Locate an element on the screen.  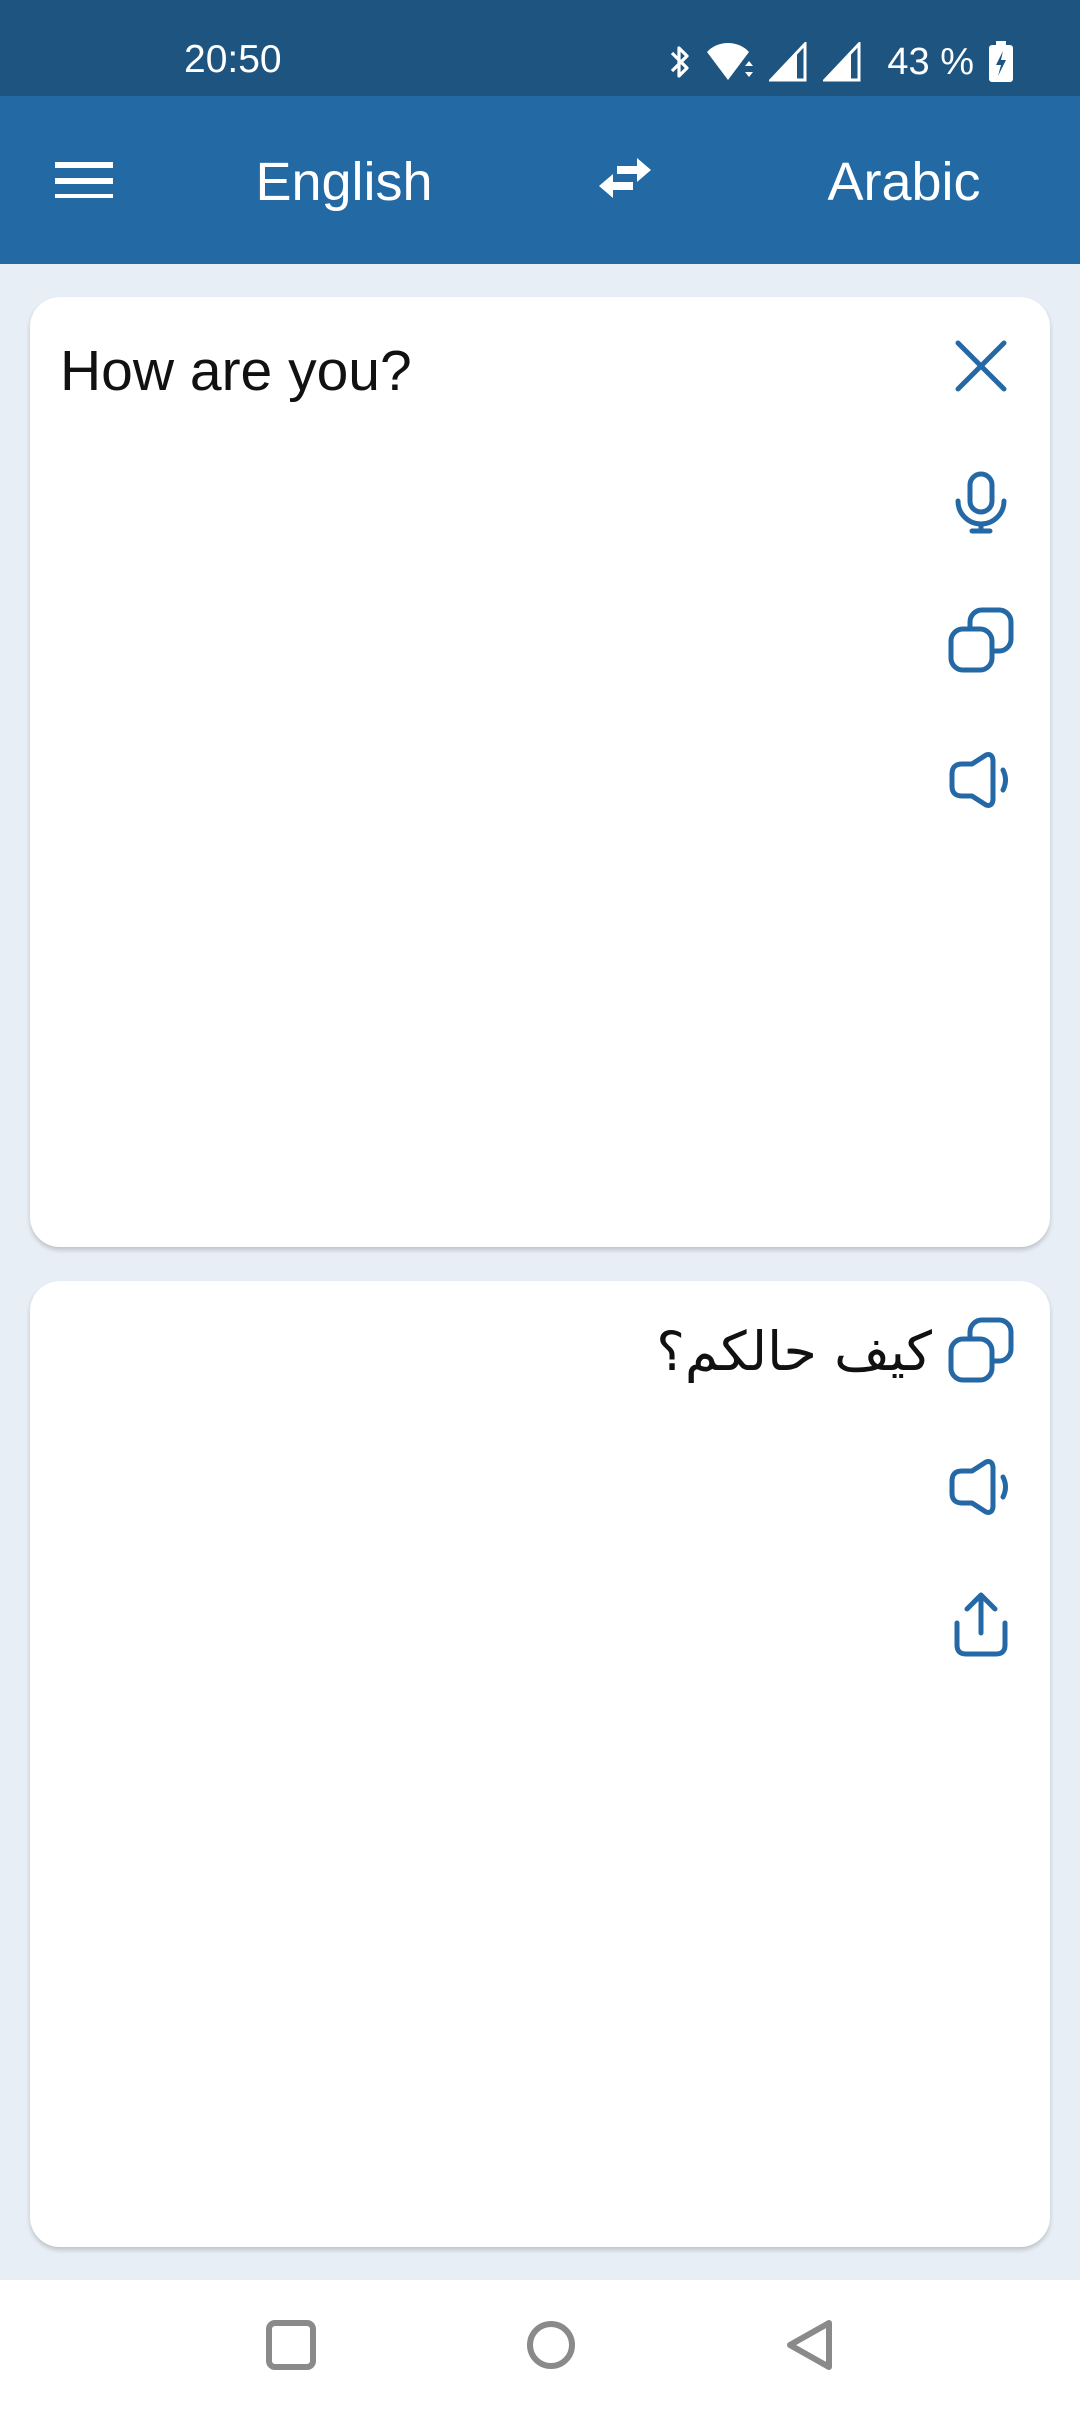
close-icon is located at coordinates (981, 366).